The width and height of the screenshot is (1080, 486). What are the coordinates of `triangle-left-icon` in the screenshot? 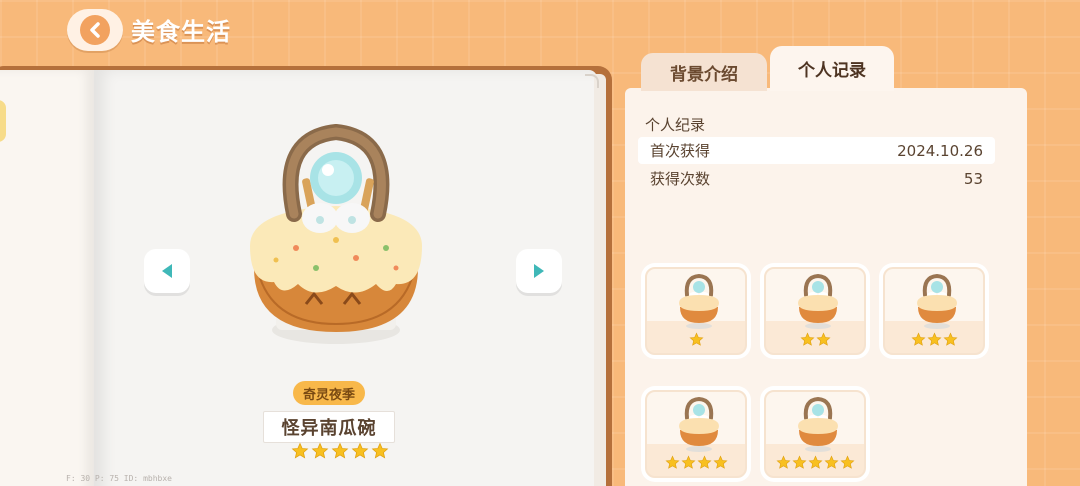 It's located at (167, 271).